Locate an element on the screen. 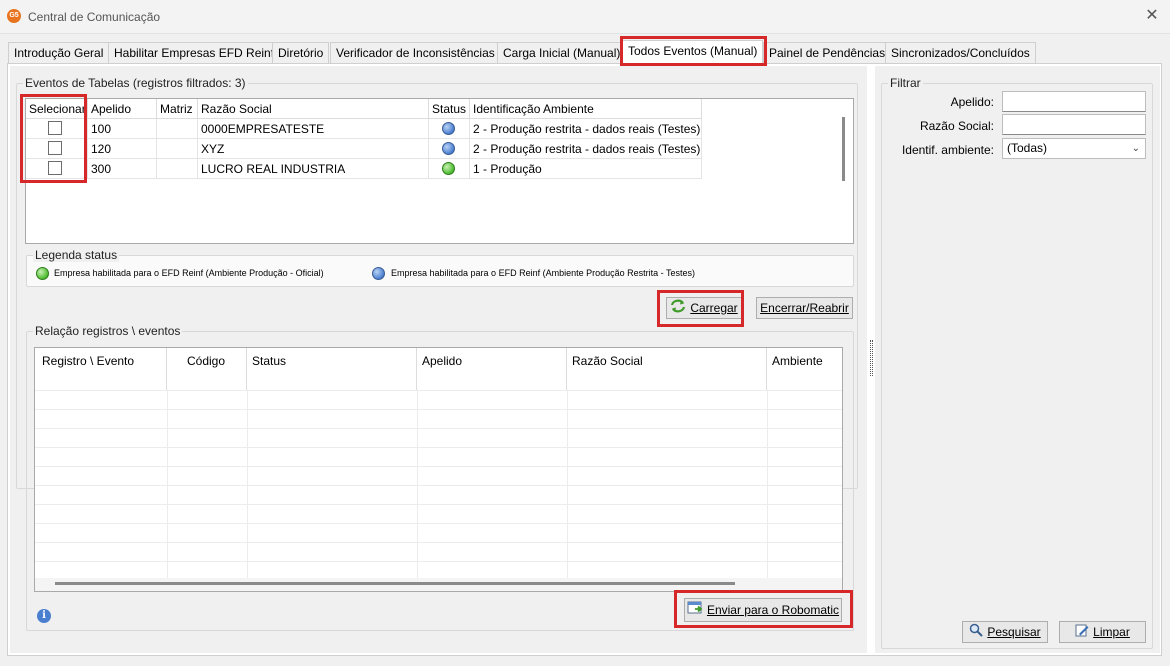 The width and height of the screenshot is (1170, 666). legend-green-icon is located at coordinates (42, 273).